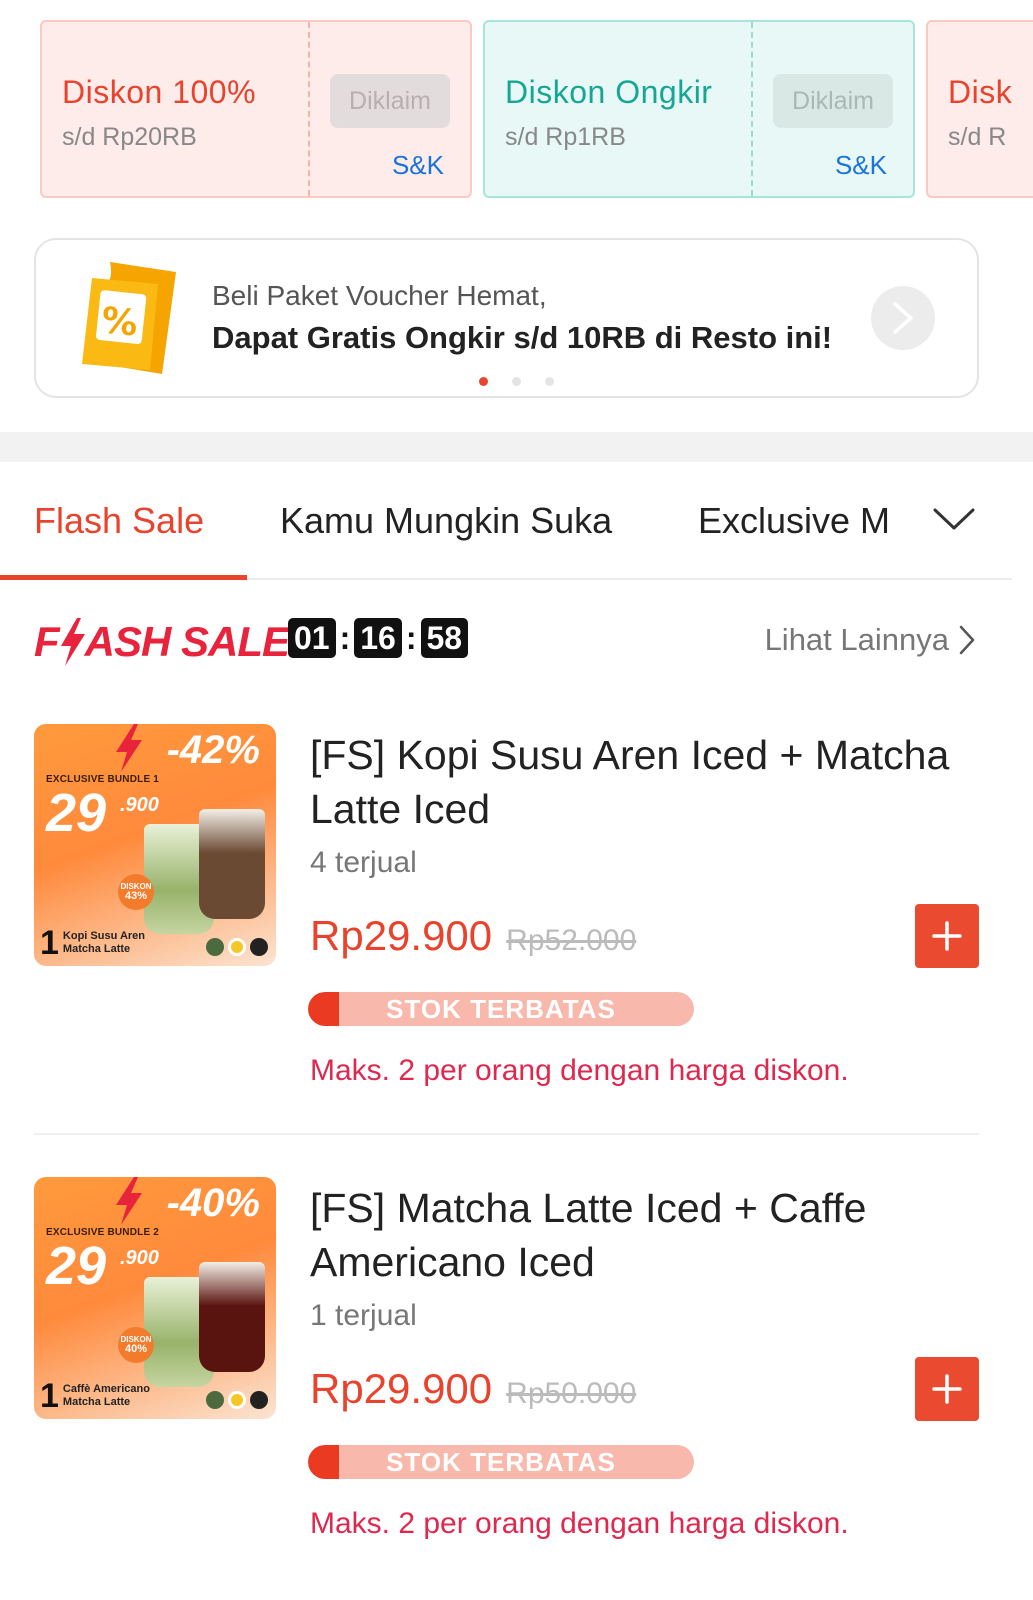  I want to click on banner-pagination, so click(506, 381).